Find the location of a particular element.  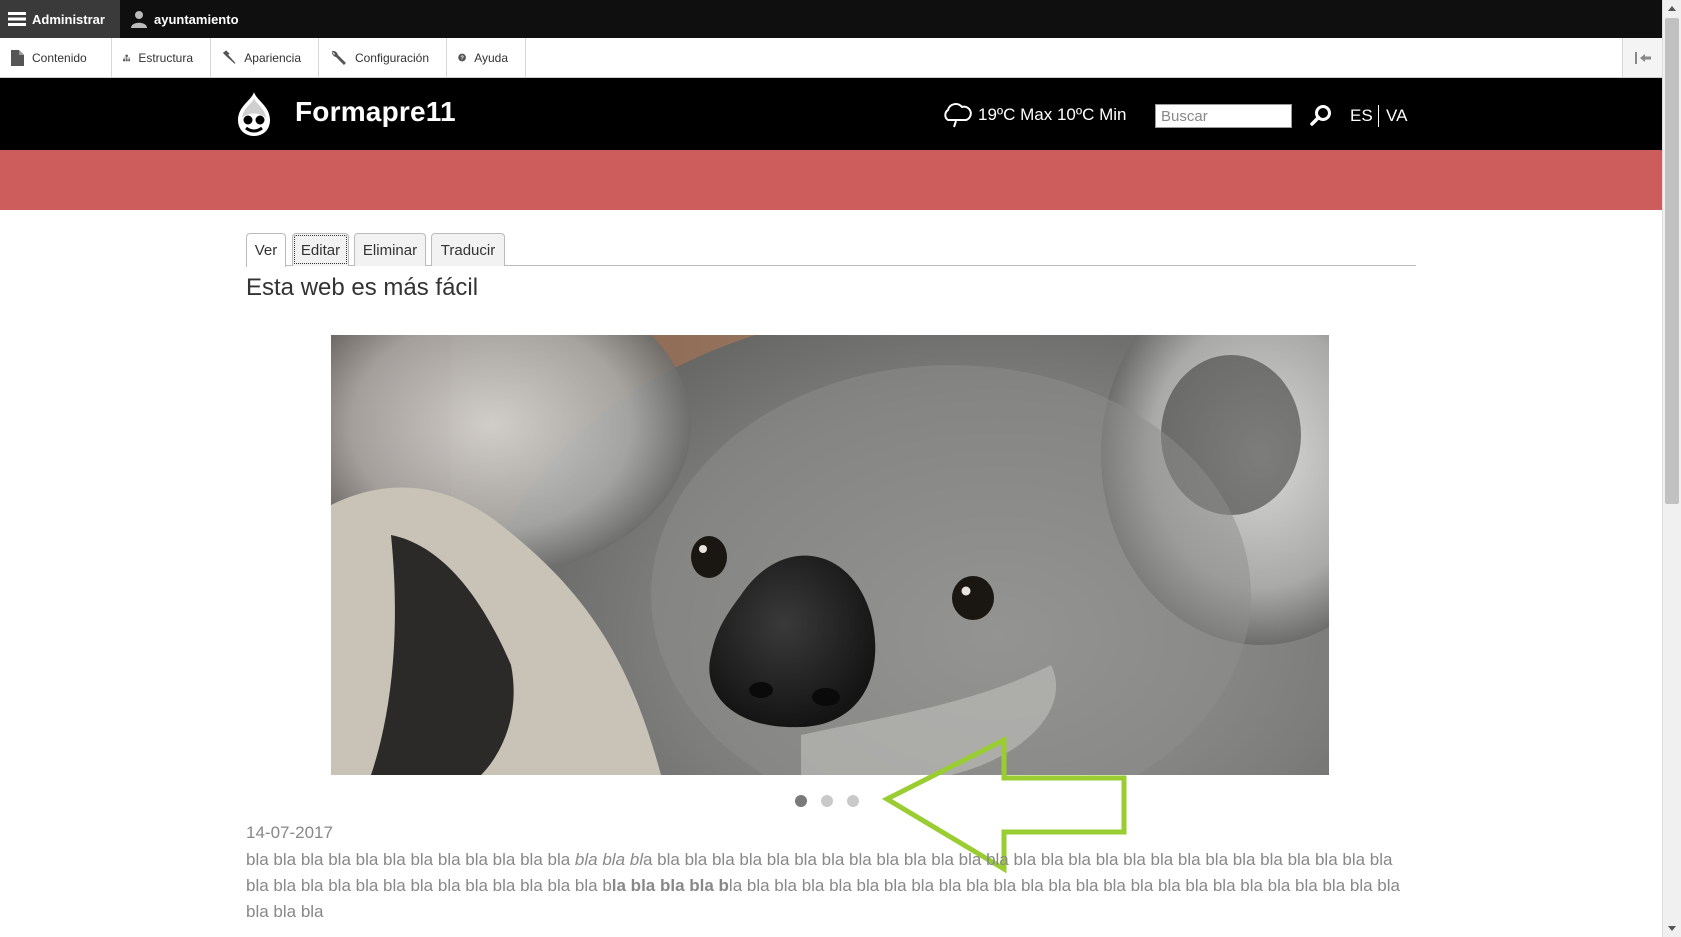

tab-ver: Ver is located at coordinates (266, 250).